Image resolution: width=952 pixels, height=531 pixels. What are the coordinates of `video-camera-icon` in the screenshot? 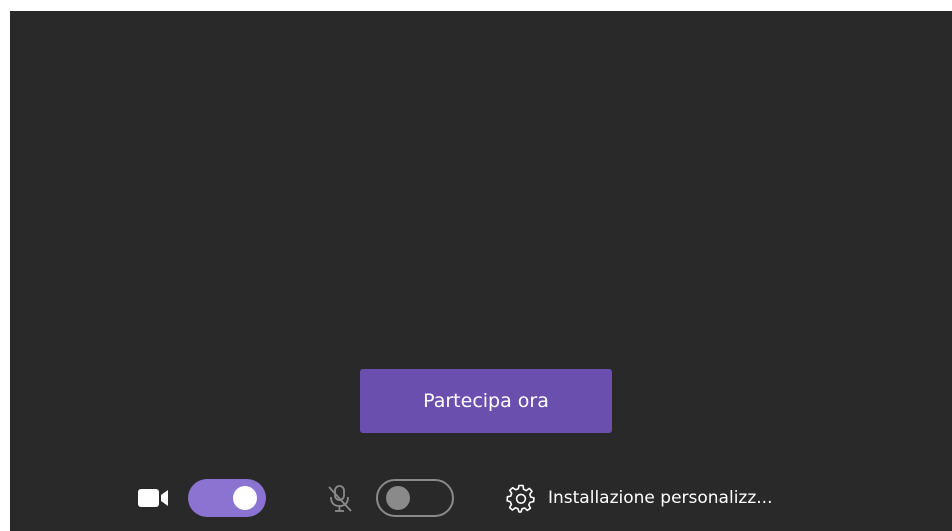 It's located at (153, 498).